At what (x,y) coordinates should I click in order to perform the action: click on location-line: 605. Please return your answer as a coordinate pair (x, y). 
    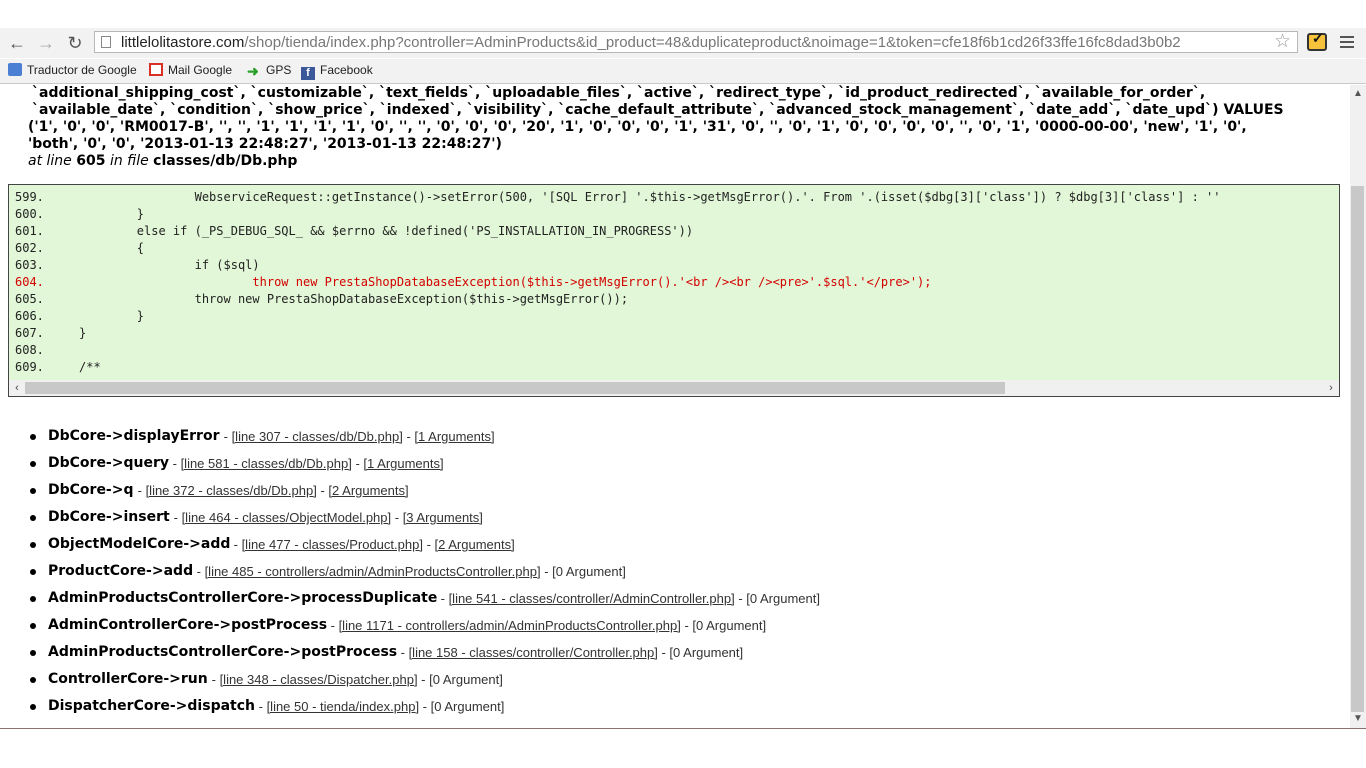
    Looking at the image, I should click on (91, 161).